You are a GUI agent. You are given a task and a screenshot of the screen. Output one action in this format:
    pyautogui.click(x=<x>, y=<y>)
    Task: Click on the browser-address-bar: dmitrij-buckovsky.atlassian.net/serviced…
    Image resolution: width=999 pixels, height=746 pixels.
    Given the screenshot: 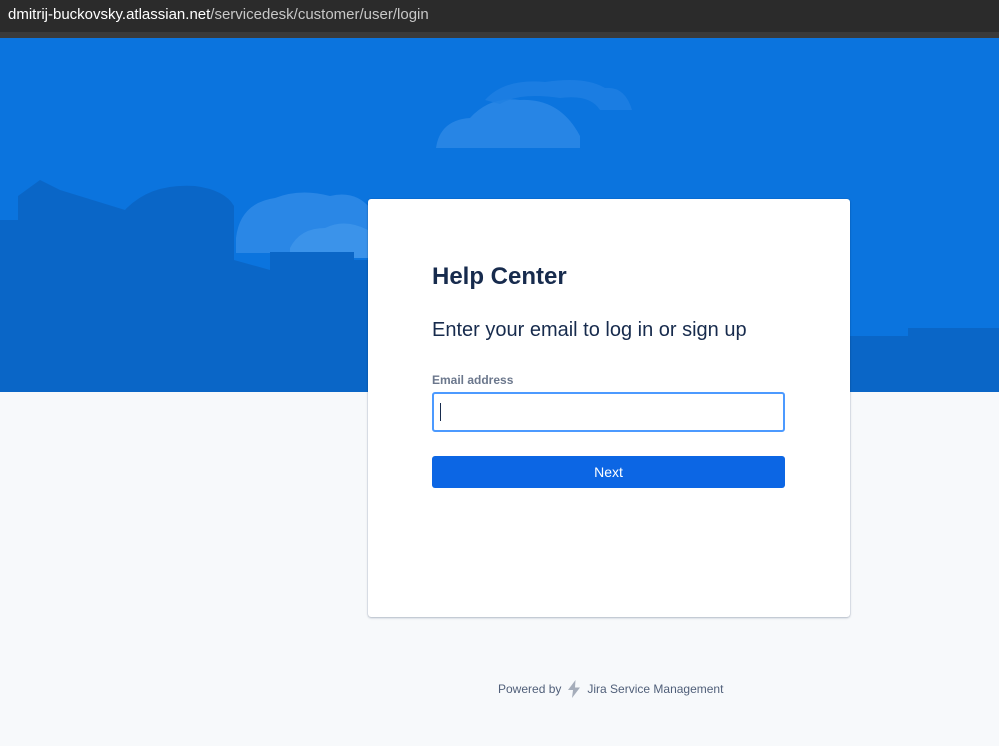 What is the action you would take?
    pyautogui.click(x=499, y=16)
    